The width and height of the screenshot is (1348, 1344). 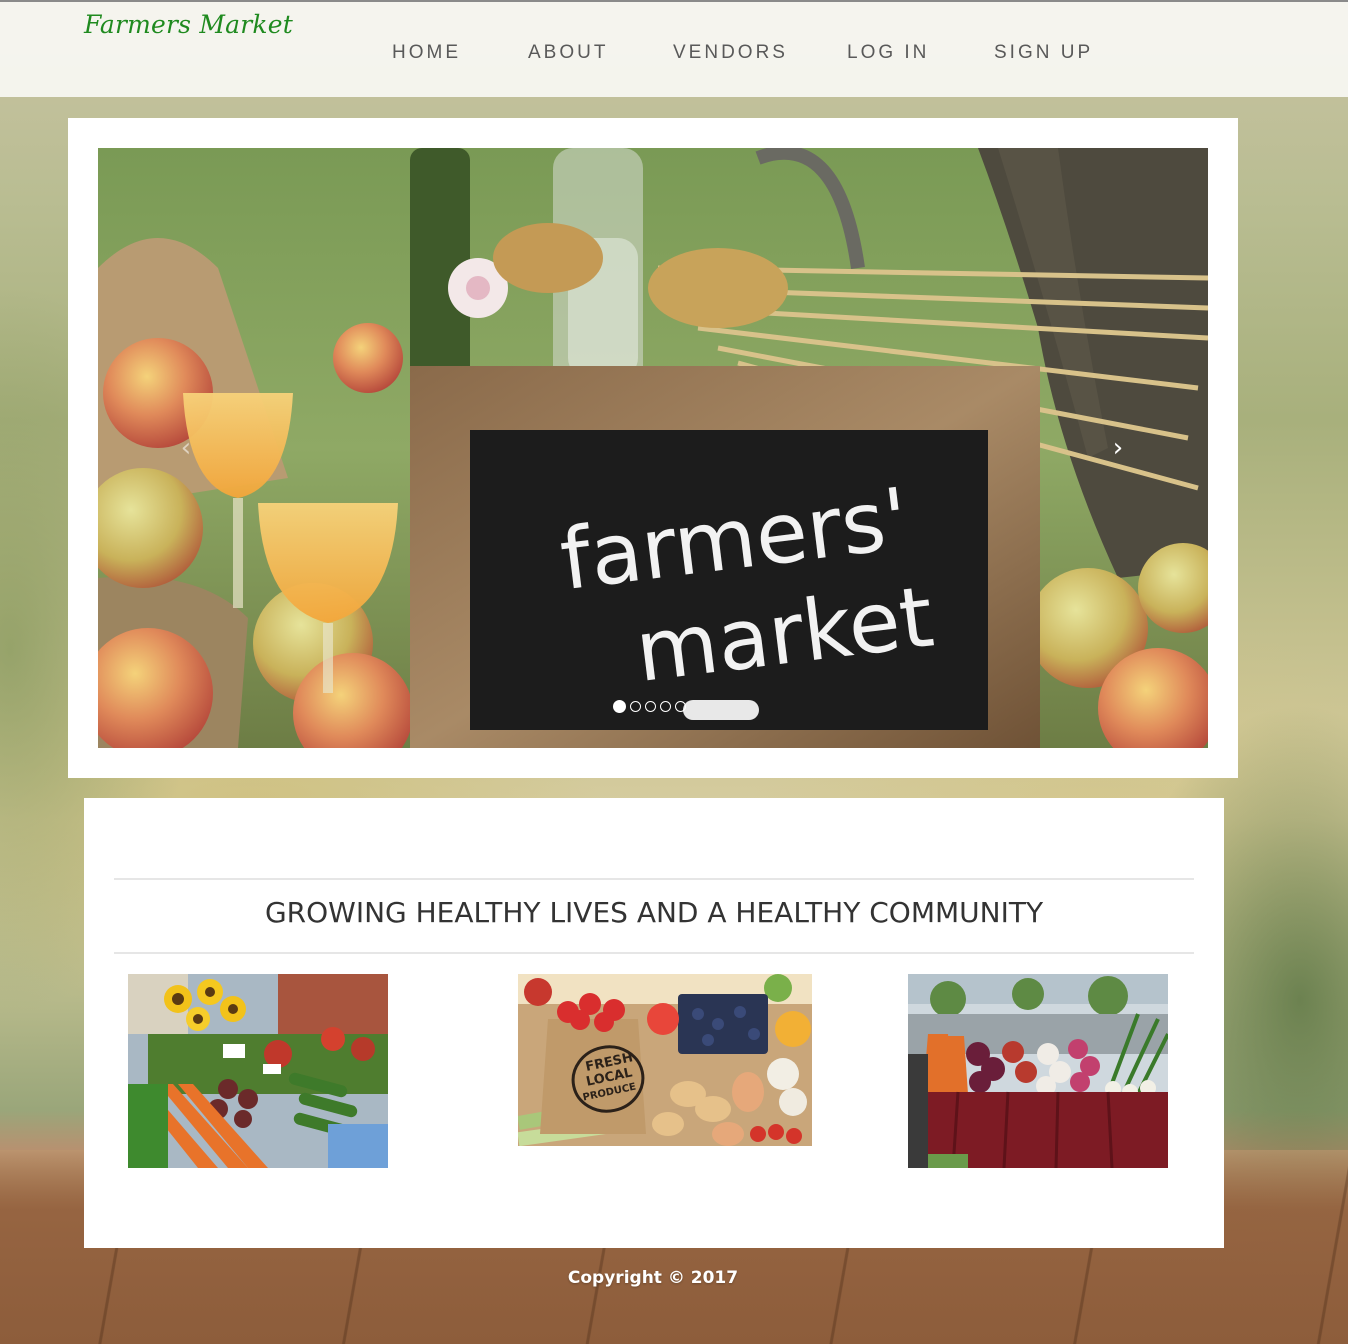 I want to click on carousel-prev-button: ‹, so click(x=186, y=448).